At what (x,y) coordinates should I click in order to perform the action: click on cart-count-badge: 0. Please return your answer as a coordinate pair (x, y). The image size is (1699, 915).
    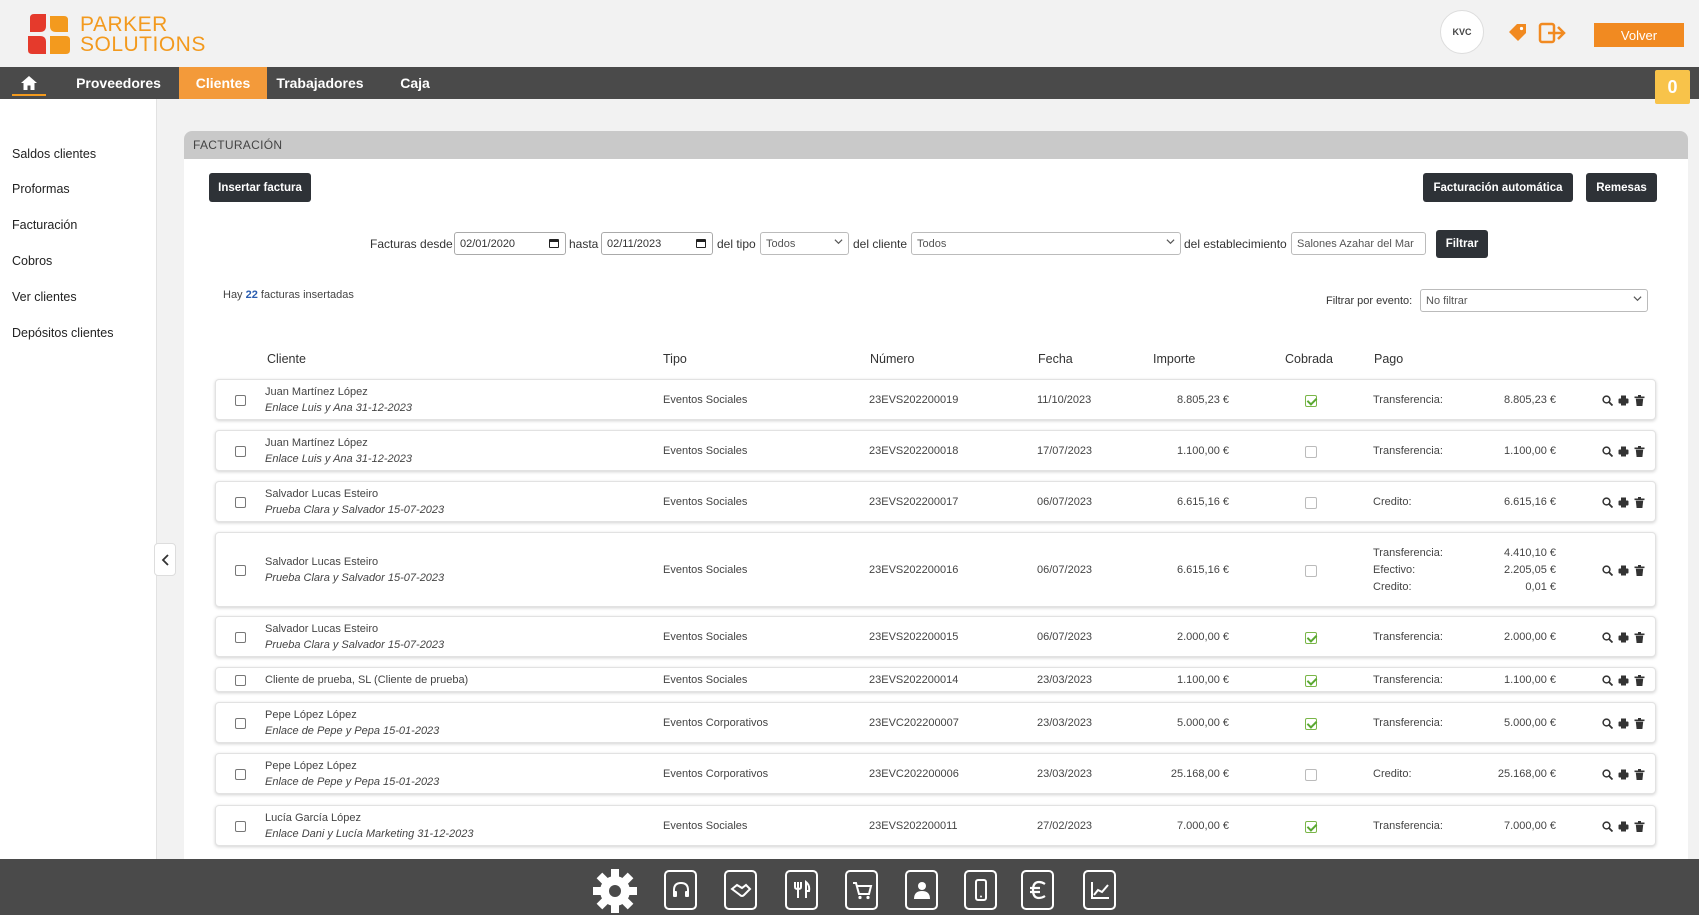
    Looking at the image, I should click on (1672, 87).